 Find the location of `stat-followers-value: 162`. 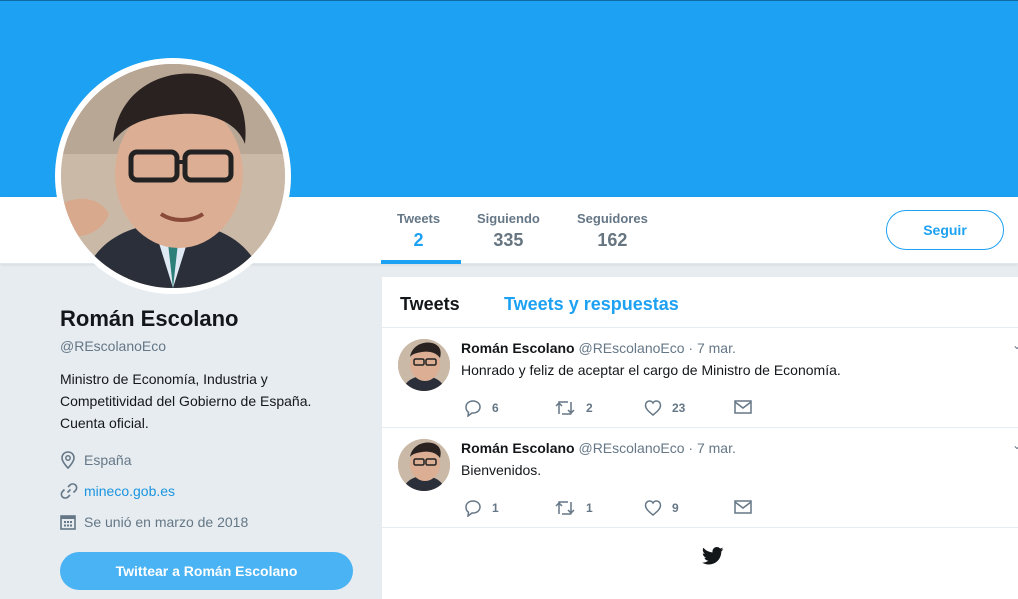

stat-followers-value: 162 is located at coordinates (612, 240).